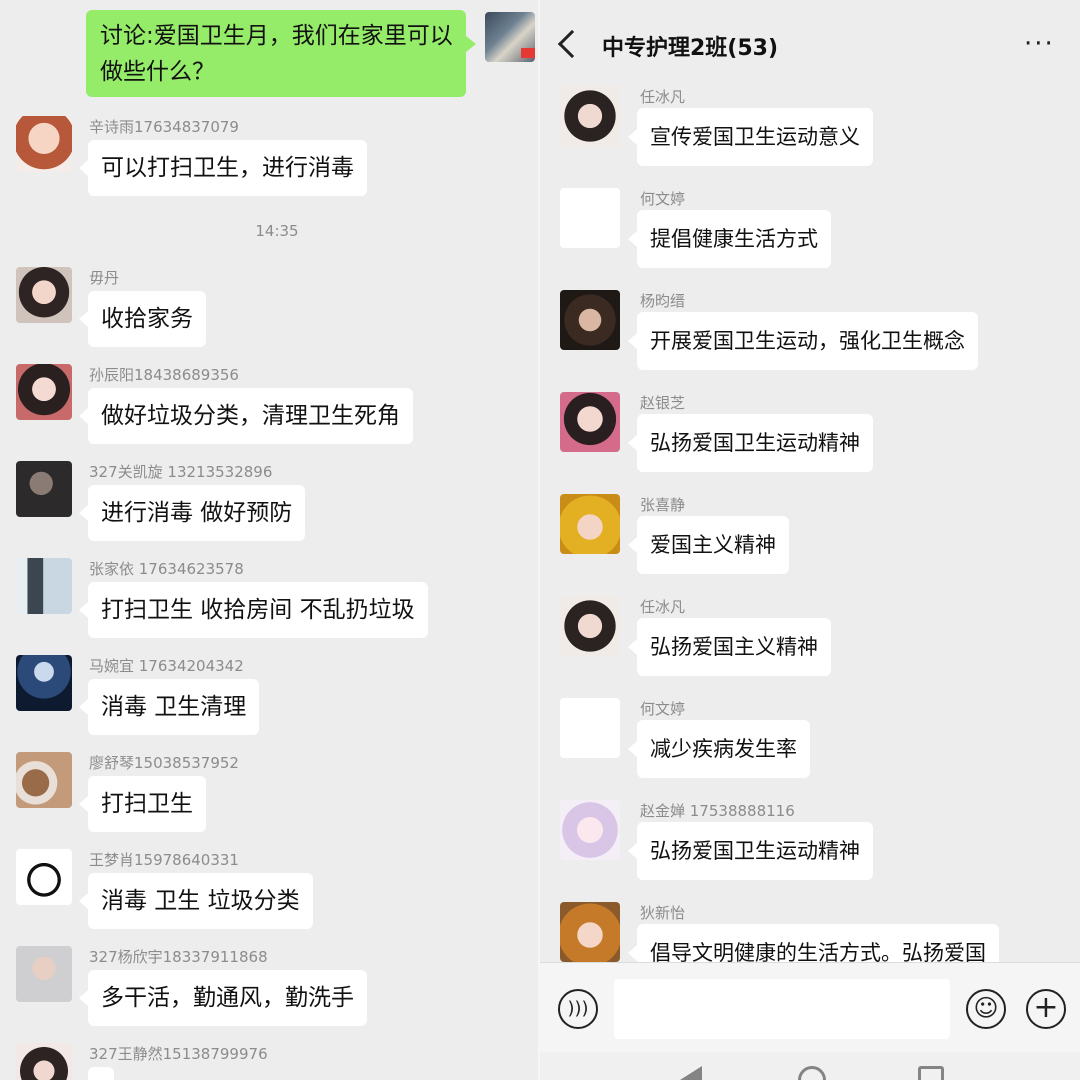  What do you see at coordinates (101, 1073) in the screenshot?
I see `message-bubble` at bounding box center [101, 1073].